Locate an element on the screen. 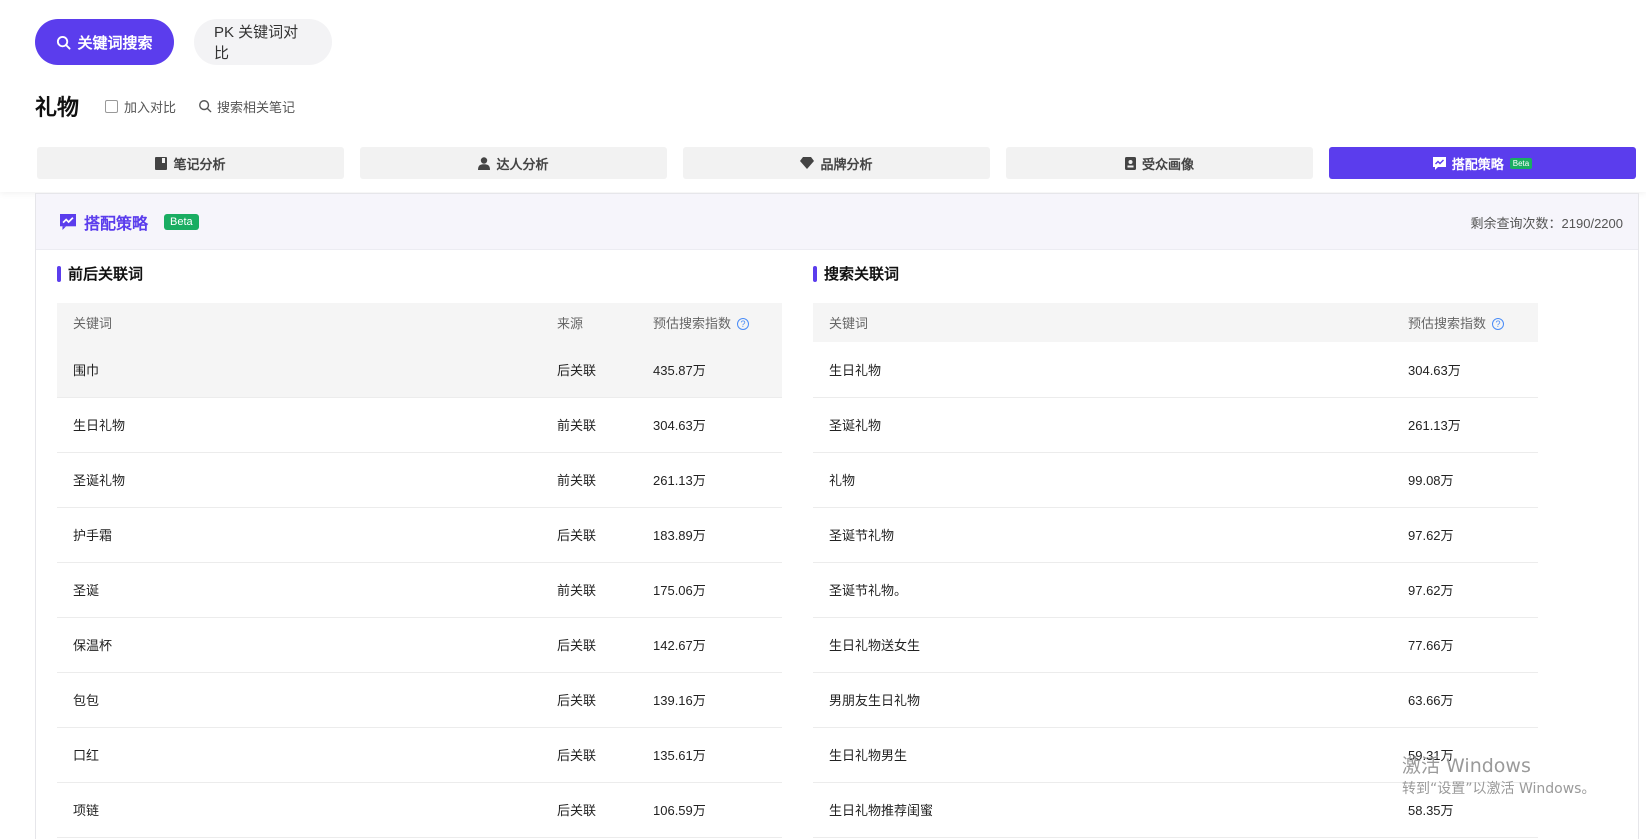 This screenshot has width=1646, height=839. tab-label: 品牌分析 is located at coordinates (846, 164).